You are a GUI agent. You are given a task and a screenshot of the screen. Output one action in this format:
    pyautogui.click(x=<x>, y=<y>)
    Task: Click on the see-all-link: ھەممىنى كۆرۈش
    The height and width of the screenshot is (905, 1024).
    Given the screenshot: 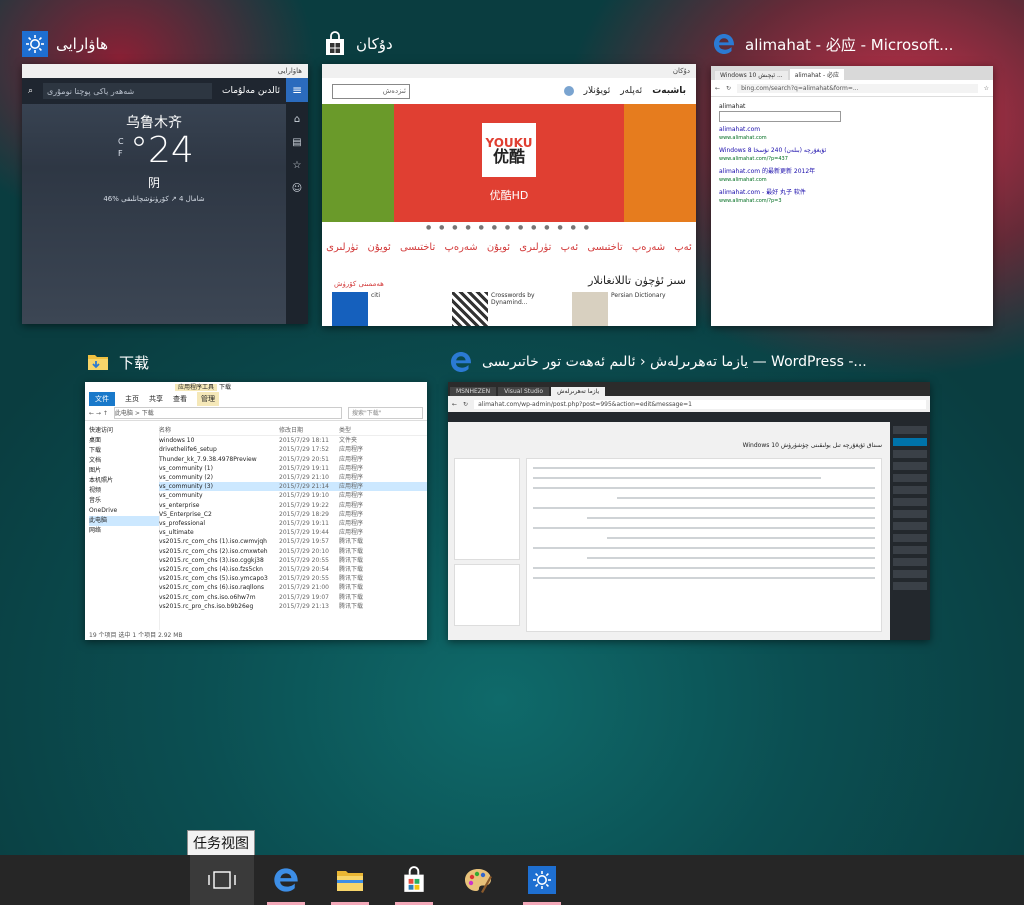 What is the action you would take?
    pyautogui.click(x=359, y=284)
    